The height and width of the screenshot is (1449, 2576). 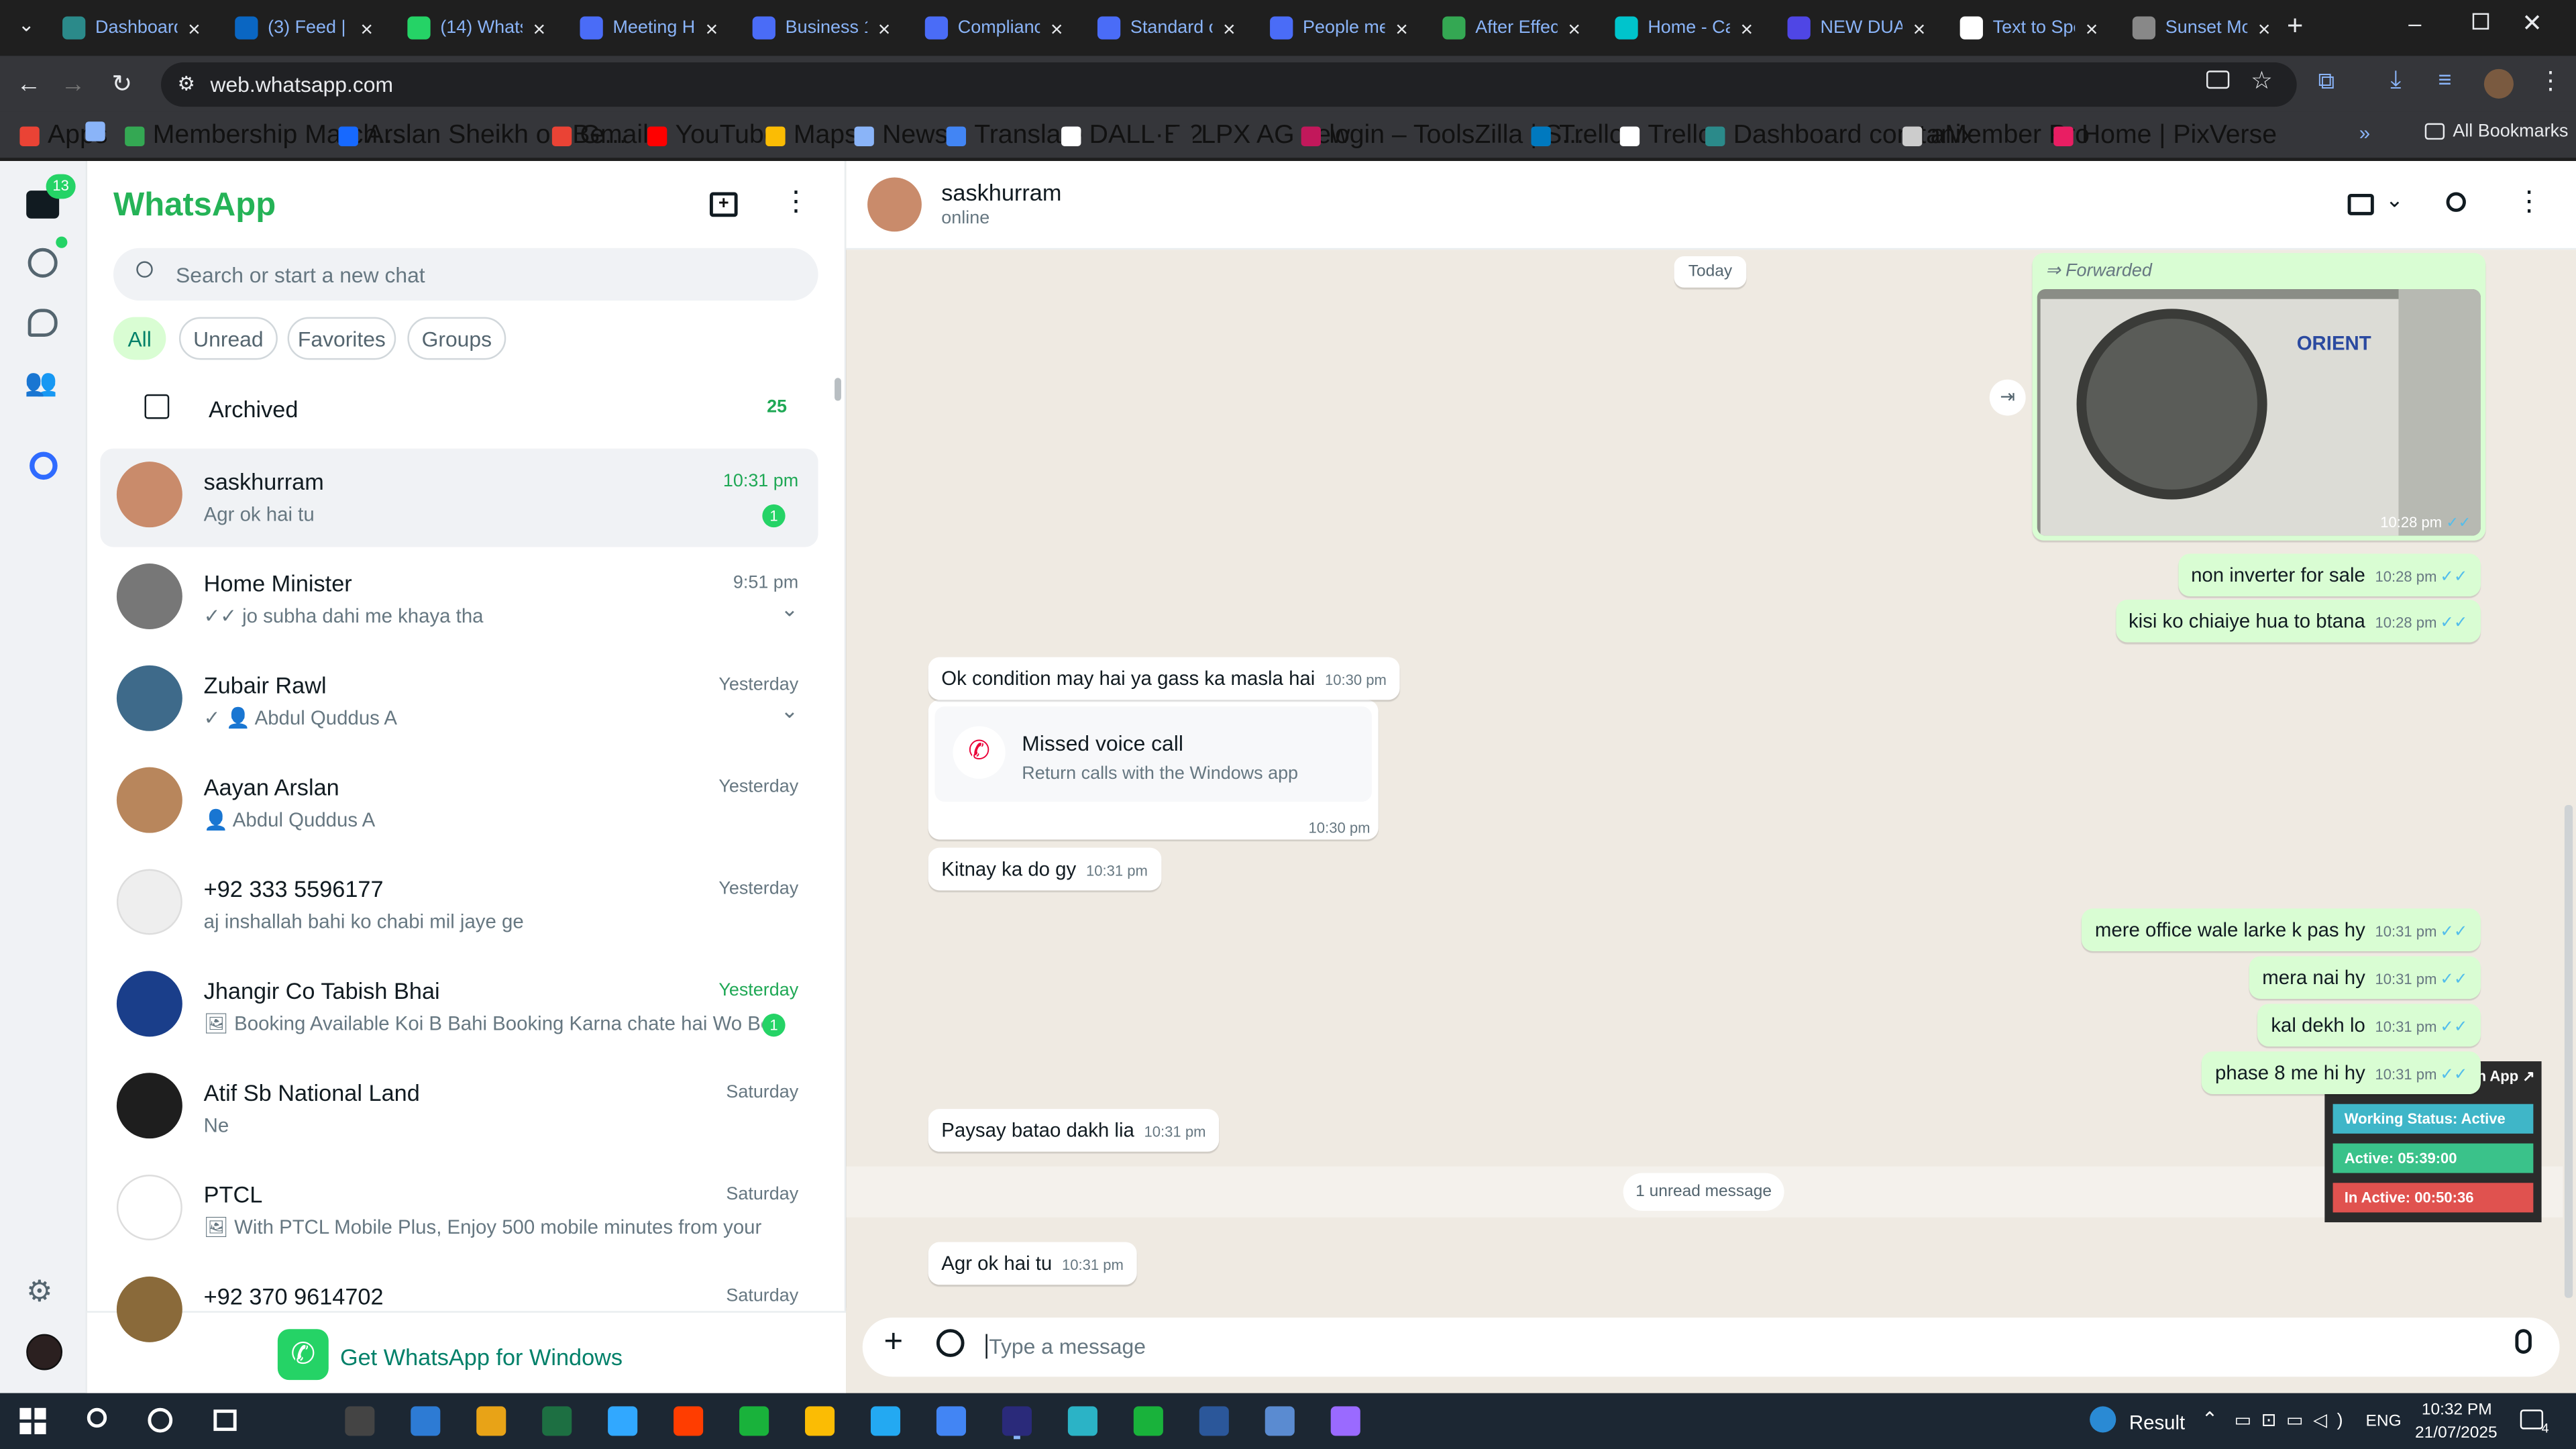 I want to click on bookmark-item: Gmail, so click(x=600, y=136).